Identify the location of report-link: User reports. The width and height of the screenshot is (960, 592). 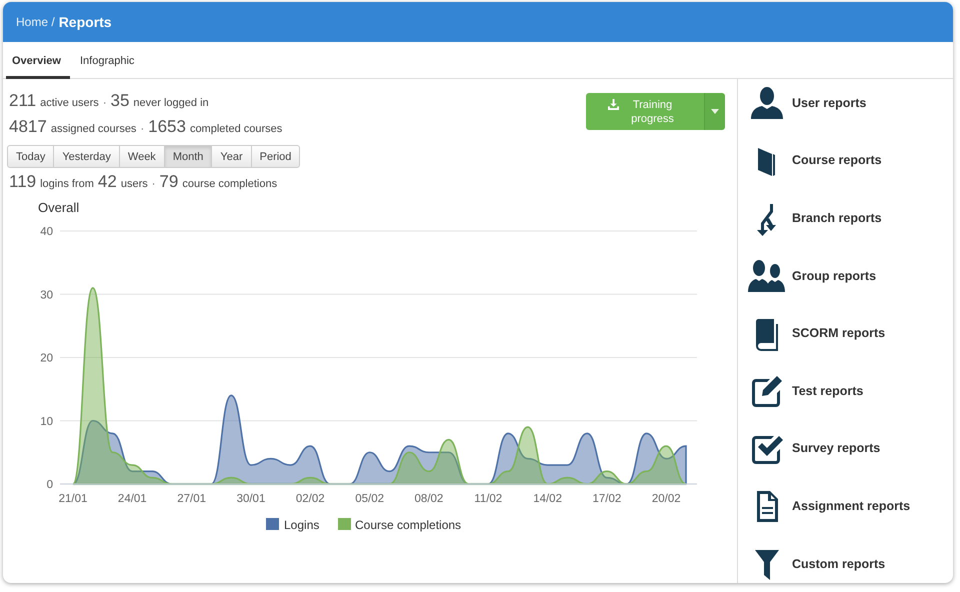
(829, 103).